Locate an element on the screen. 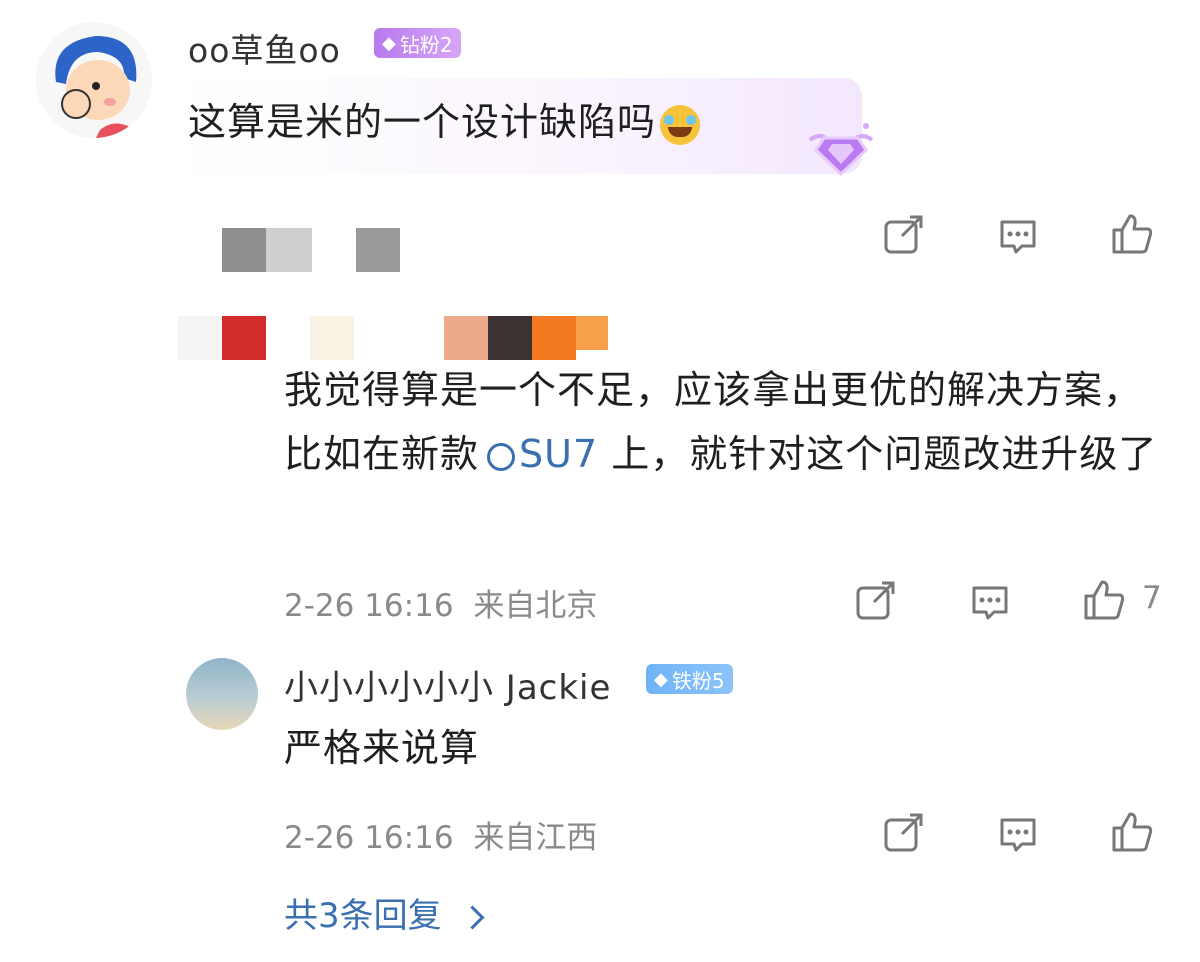  search-icon is located at coordinates (501, 456).